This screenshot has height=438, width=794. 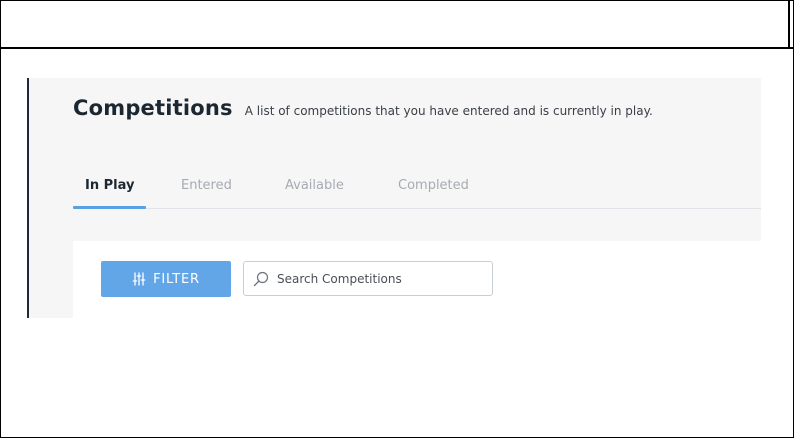 I want to click on page-title: Competitions, so click(x=153, y=108).